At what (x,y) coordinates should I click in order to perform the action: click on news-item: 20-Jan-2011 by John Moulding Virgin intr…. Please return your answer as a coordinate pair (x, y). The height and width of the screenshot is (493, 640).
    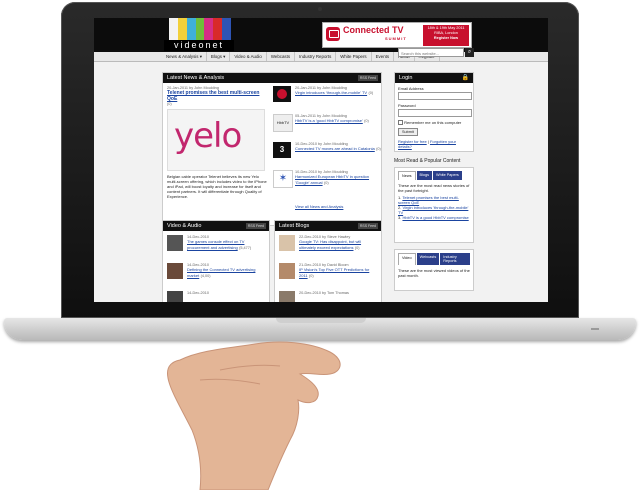
    Looking at the image, I should click on (338, 91).